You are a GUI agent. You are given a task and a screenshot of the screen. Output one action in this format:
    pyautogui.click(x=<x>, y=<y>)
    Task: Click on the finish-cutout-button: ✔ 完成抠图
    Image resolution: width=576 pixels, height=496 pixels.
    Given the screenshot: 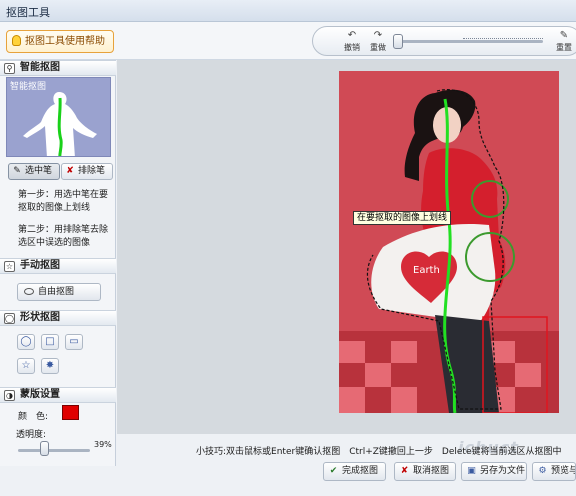 What is the action you would take?
    pyautogui.click(x=354, y=471)
    